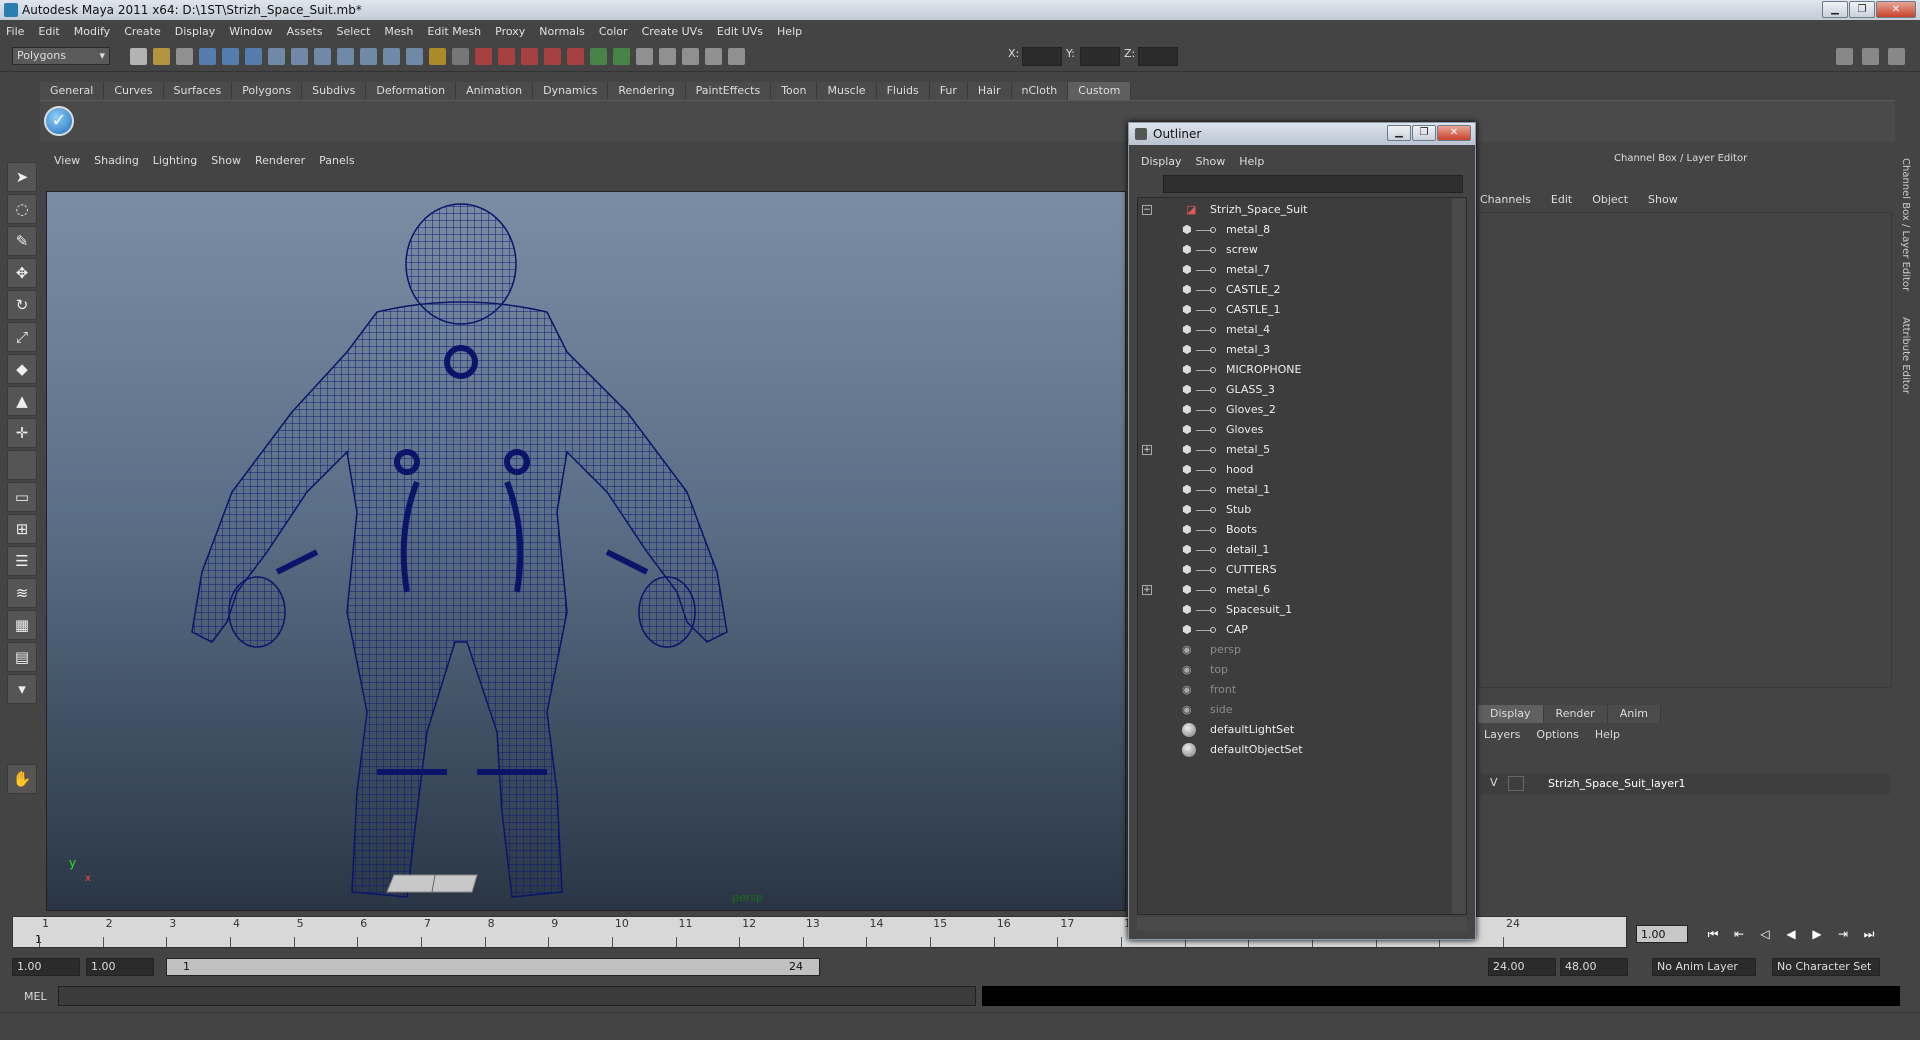  What do you see at coordinates (1817, 934) in the screenshot?
I see `play-forward-icon: ▶` at bounding box center [1817, 934].